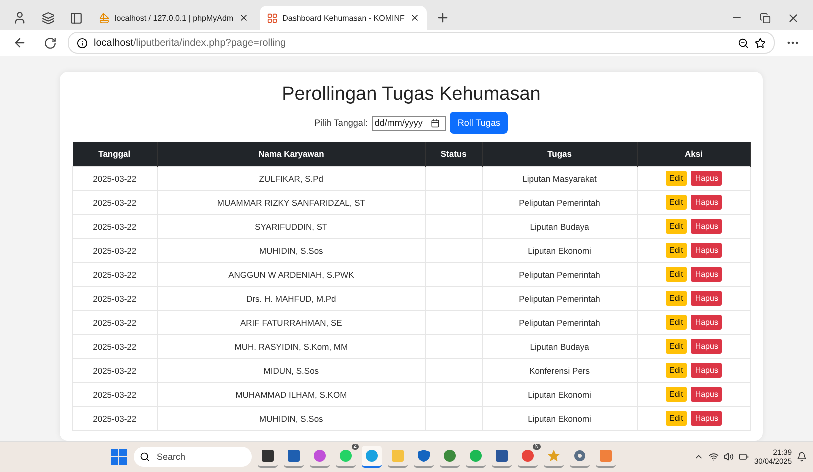  I want to click on url-text: localhost/liputberita/index.php?page=rolling, so click(191, 43).